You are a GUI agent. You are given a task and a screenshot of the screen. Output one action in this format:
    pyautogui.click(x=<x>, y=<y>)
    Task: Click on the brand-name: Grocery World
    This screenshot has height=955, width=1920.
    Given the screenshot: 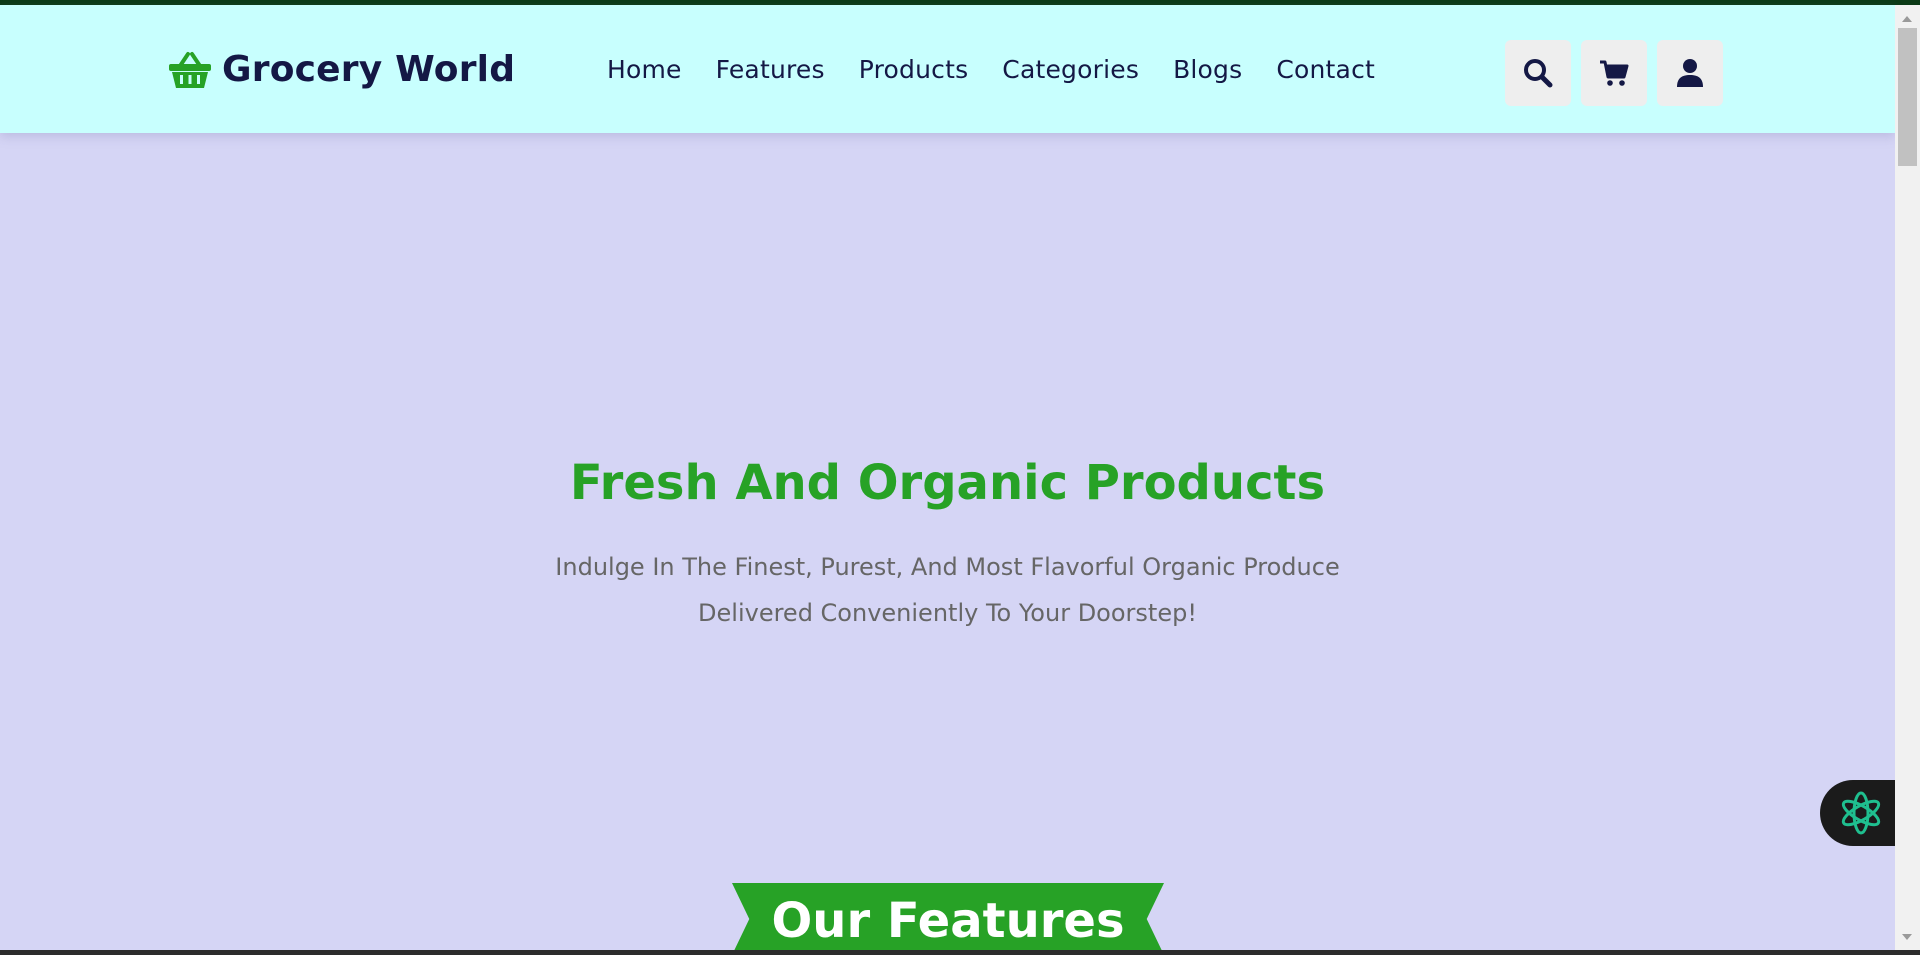 What is the action you would take?
    pyautogui.click(x=369, y=69)
    